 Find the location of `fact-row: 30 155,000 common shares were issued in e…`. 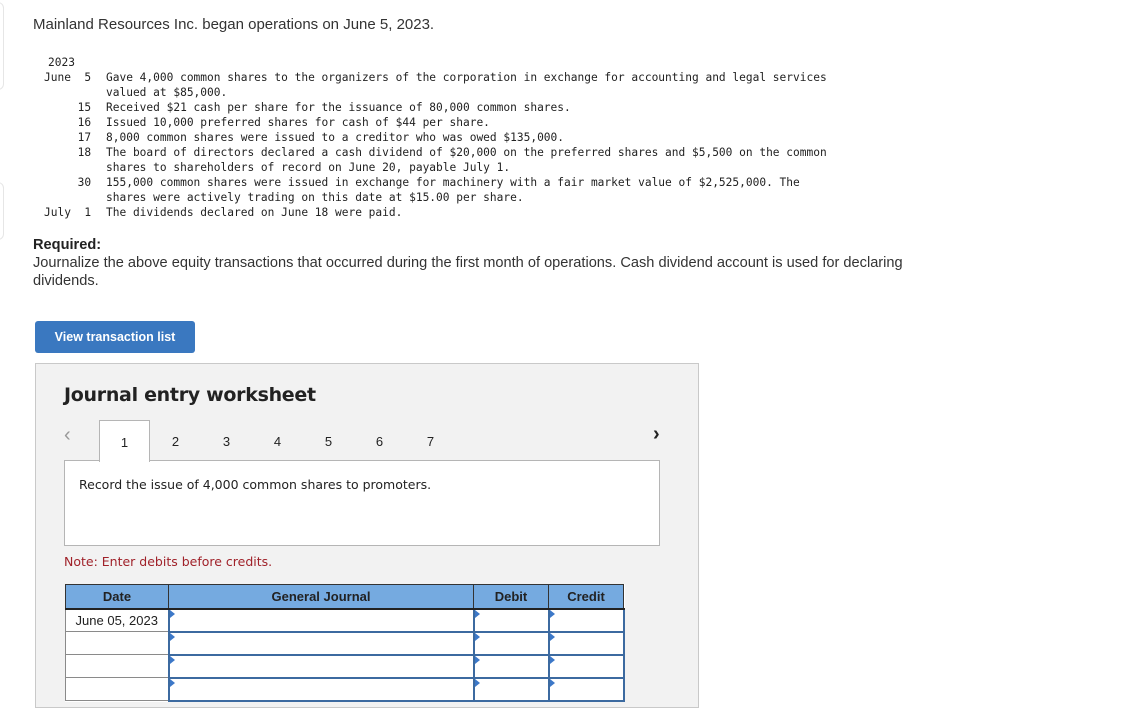

fact-row: 30 155,000 common shares were issued in e… is located at coordinates (435, 182).